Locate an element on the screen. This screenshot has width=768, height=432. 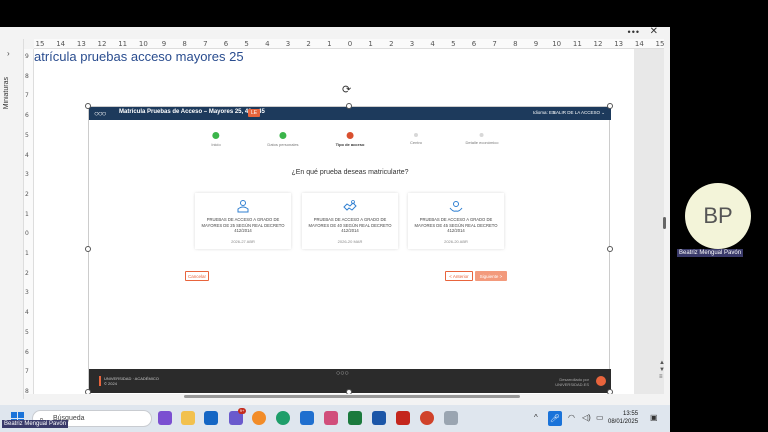
exit-access-link: SALIR DE LA ACCESO ⌄ is located at coordinates (579, 113).